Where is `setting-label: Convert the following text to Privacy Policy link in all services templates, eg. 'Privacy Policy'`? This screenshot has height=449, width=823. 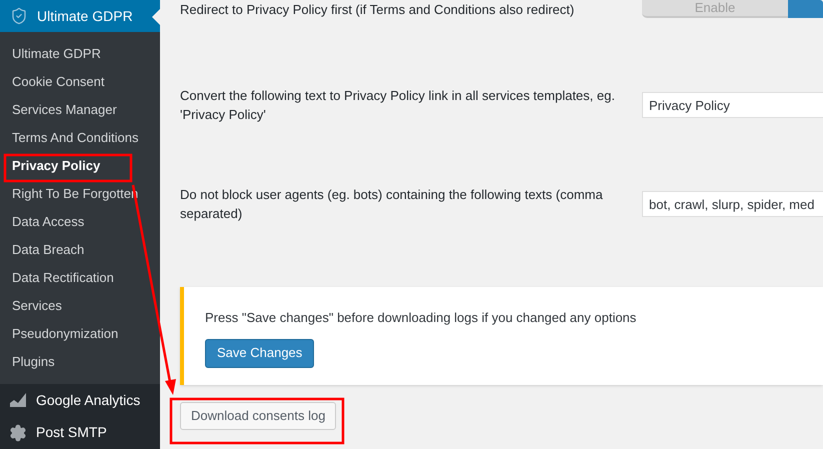
setting-label: Convert the following text to Privacy Policy link in all services templates, eg. 'Privacy Policy' is located at coordinates (398, 105).